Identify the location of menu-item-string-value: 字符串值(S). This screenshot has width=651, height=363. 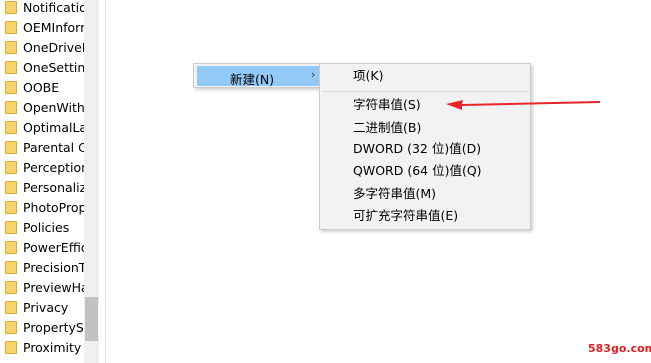
(387, 105).